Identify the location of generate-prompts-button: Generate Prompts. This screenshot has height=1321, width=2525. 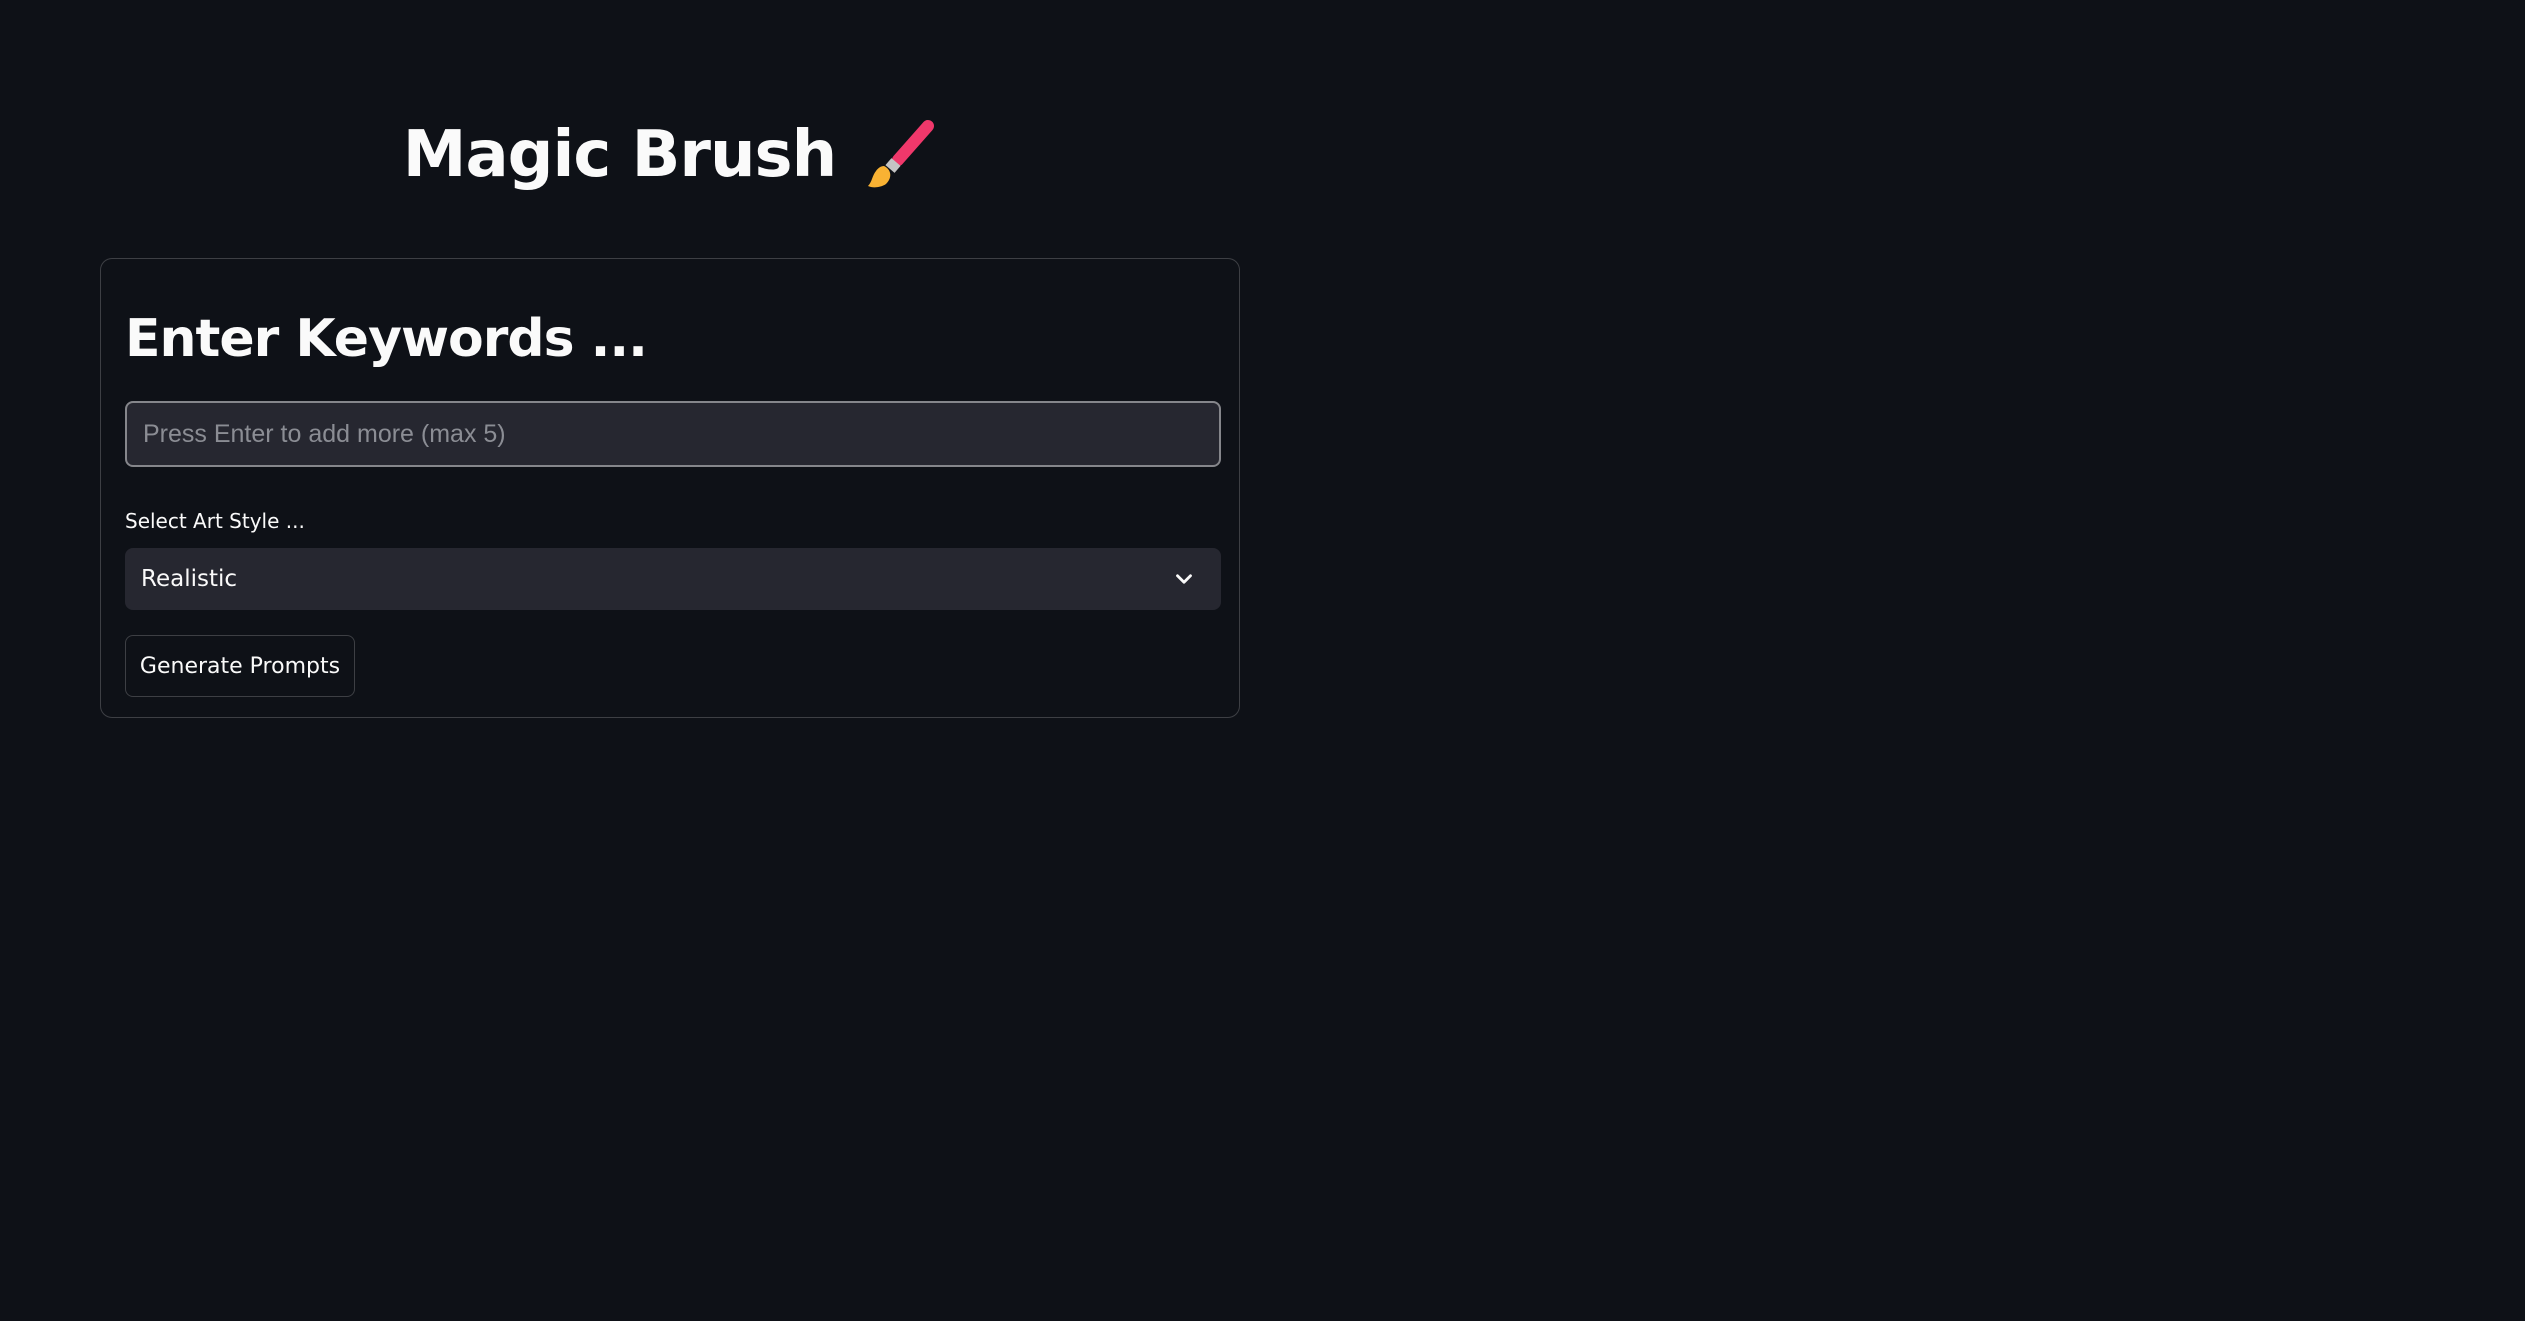
(240, 666).